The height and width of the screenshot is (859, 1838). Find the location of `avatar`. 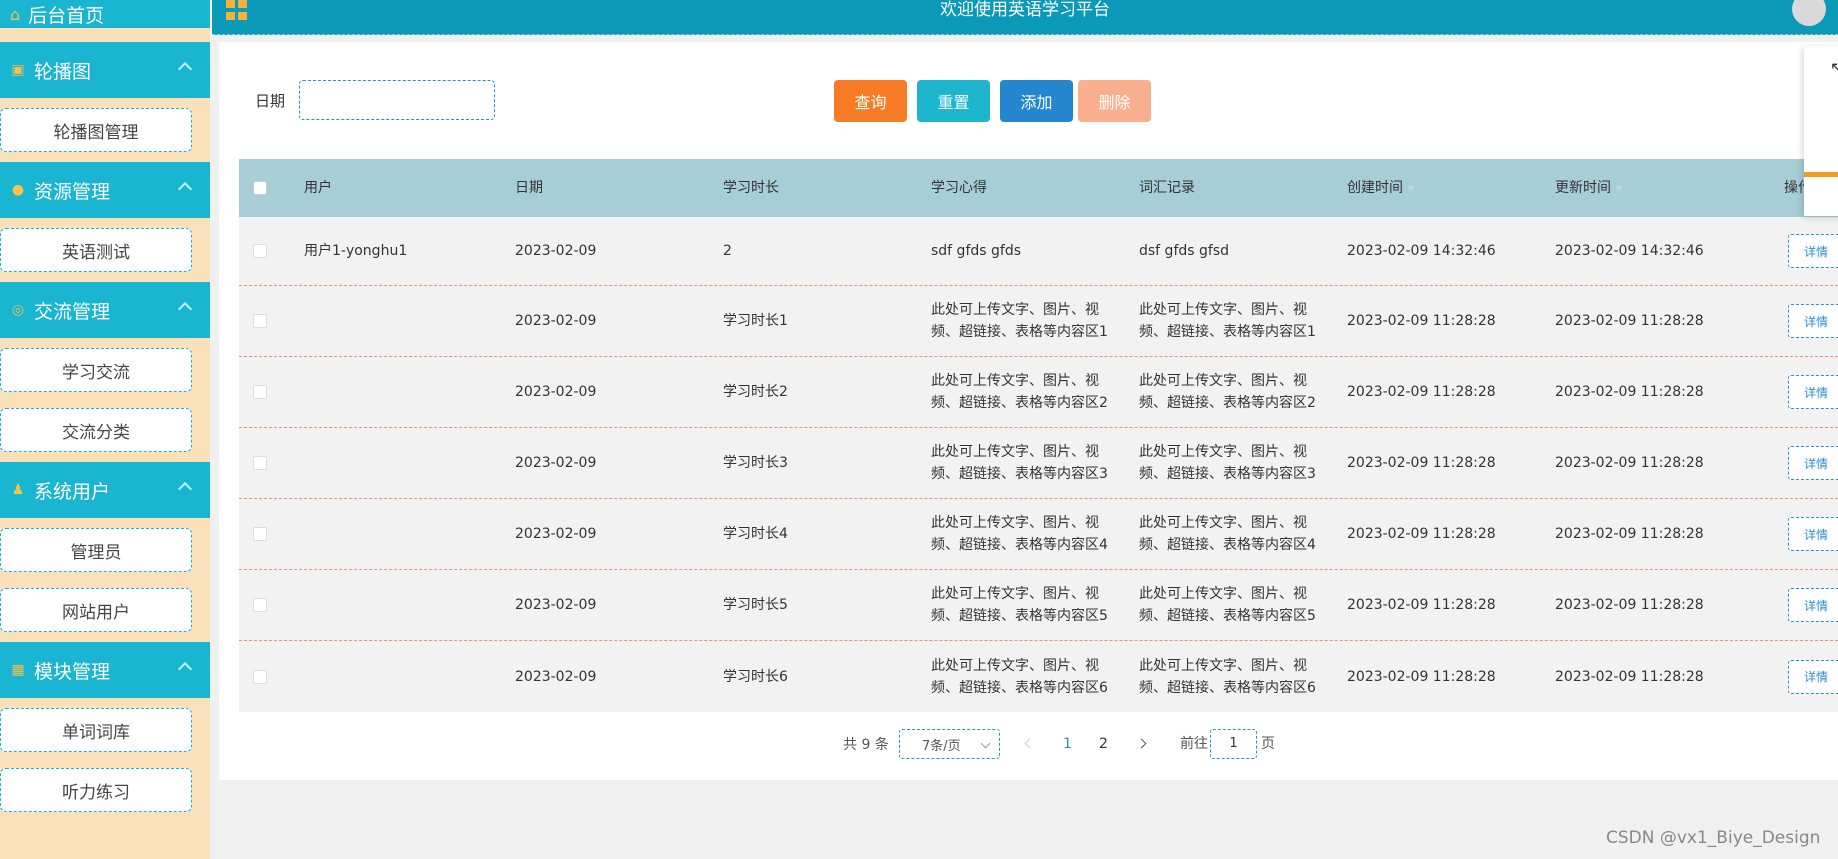

avatar is located at coordinates (1809, 13).